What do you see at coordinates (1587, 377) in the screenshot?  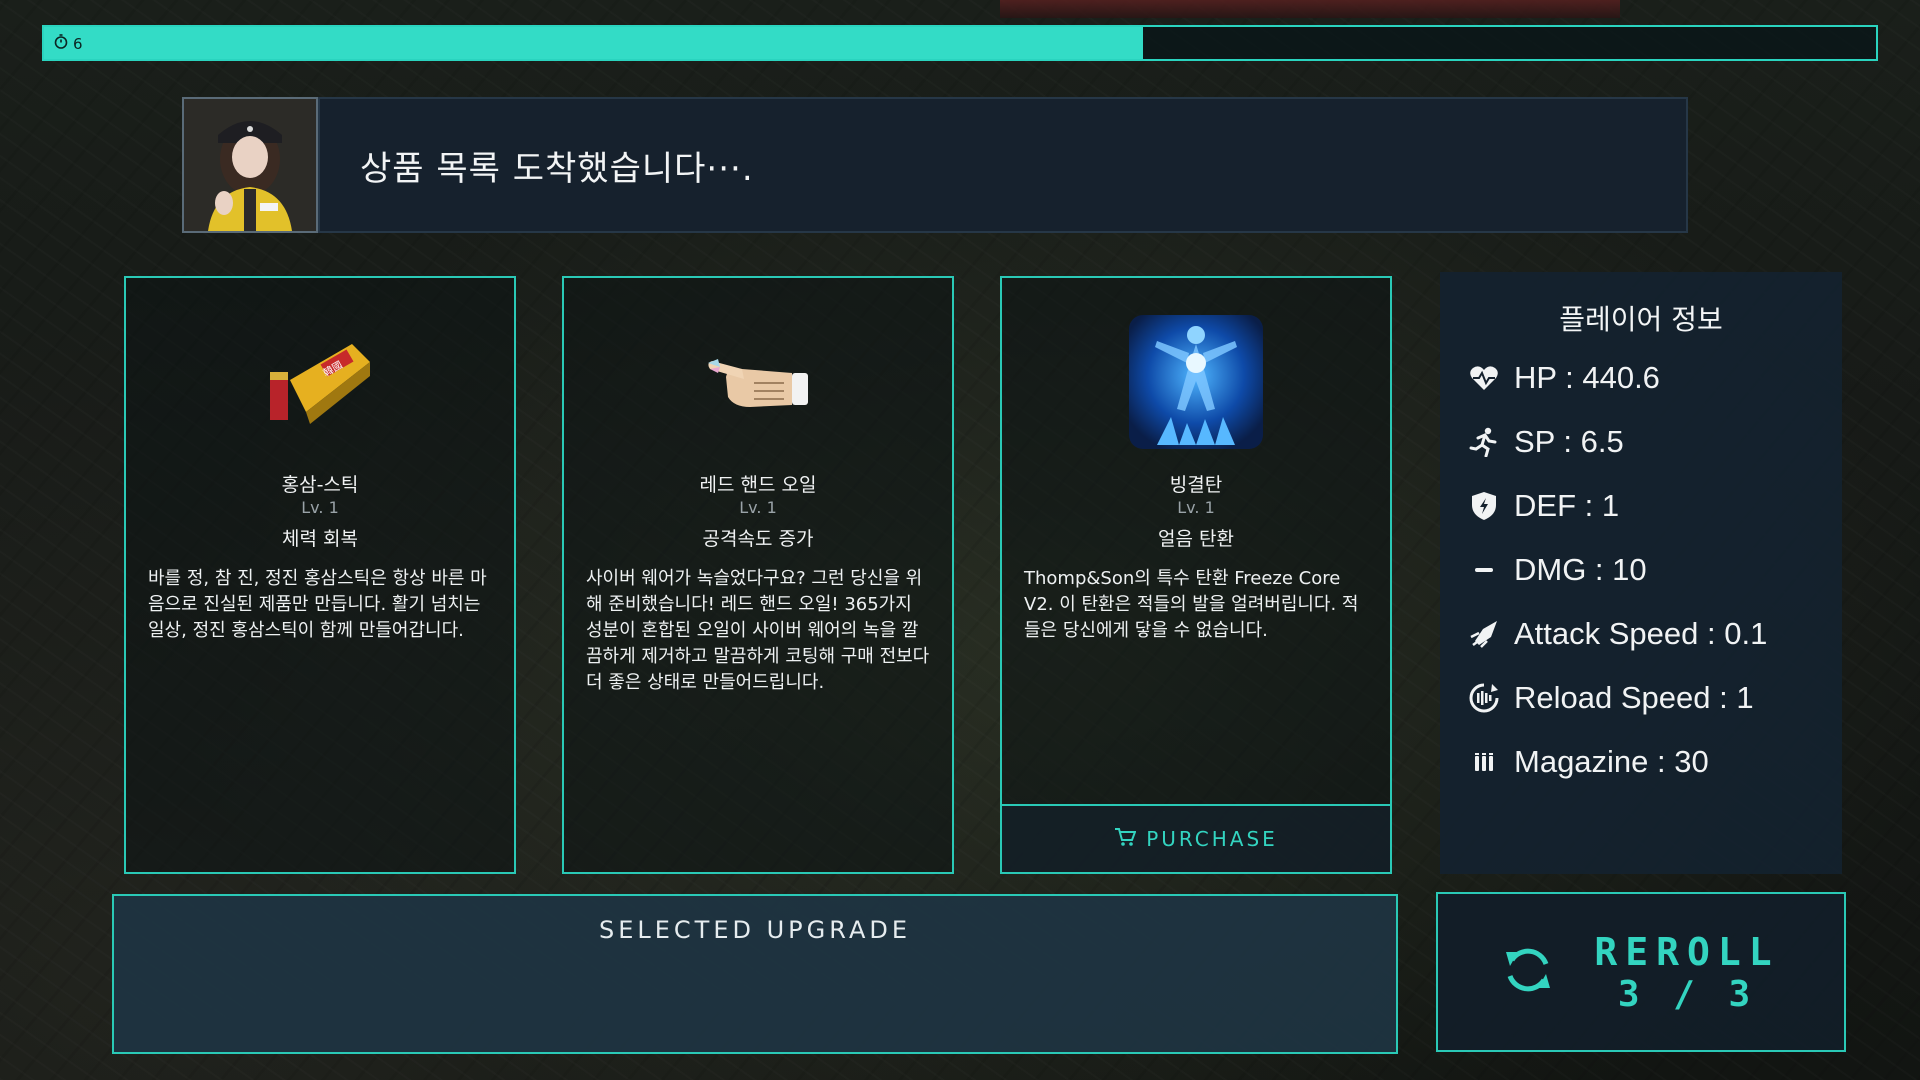 I see `stat-text: HP : 440.6` at bounding box center [1587, 377].